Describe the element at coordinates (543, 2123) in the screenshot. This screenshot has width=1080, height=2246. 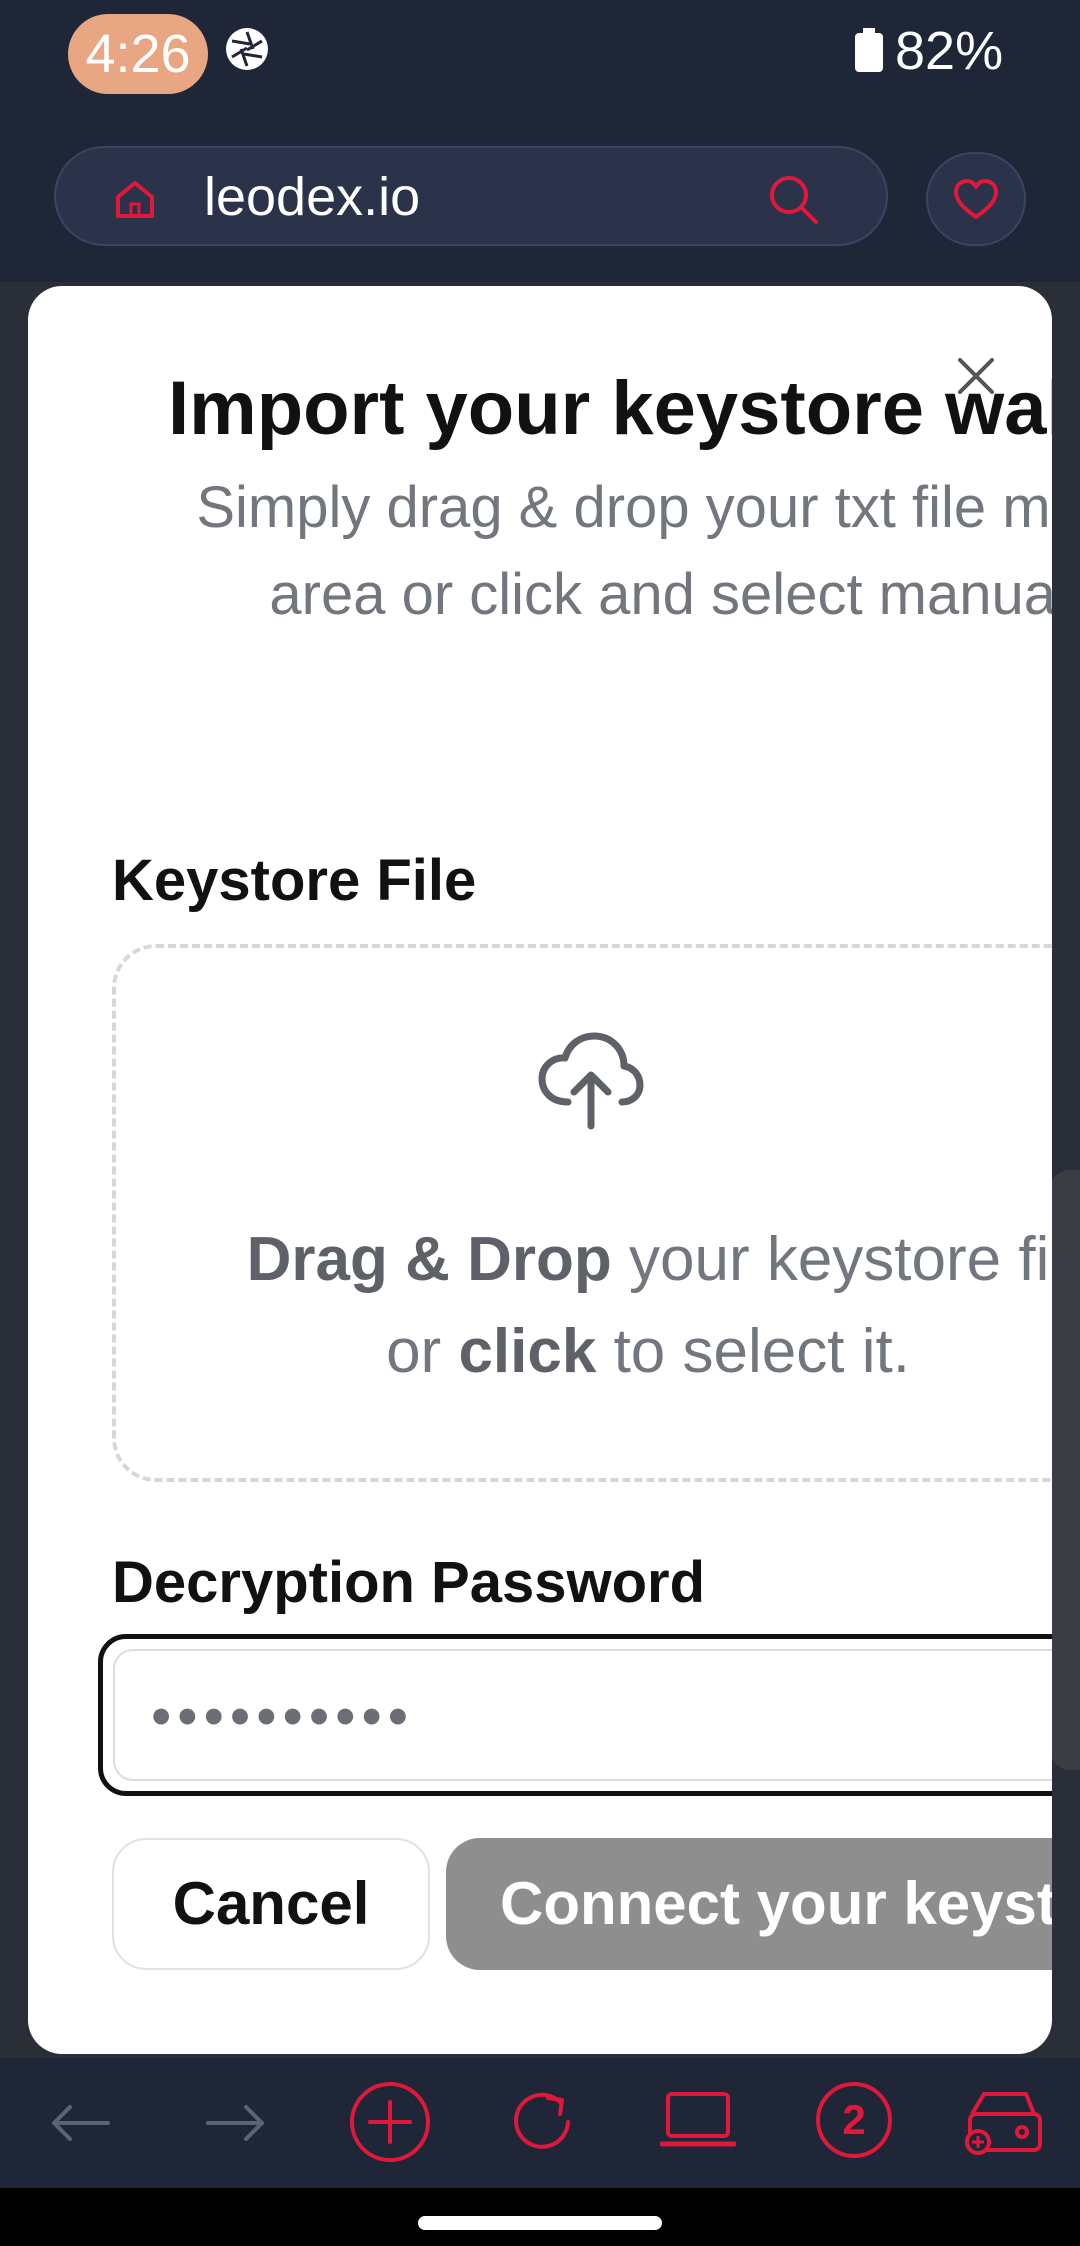
I see `reload-icon` at that location.